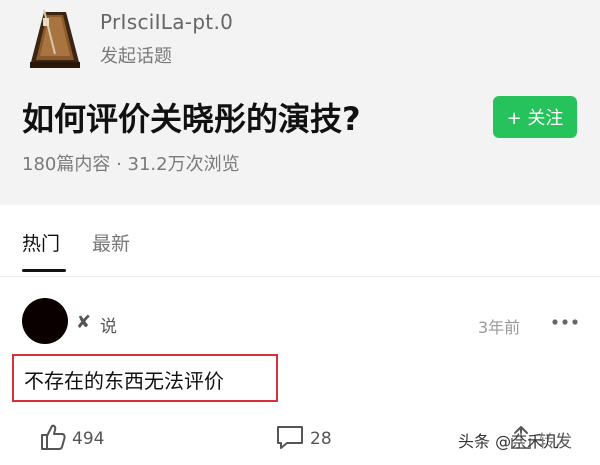 The image size is (600, 465). I want to click on topic-author-name: PrIsciILa-pt.0, so click(166, 22).